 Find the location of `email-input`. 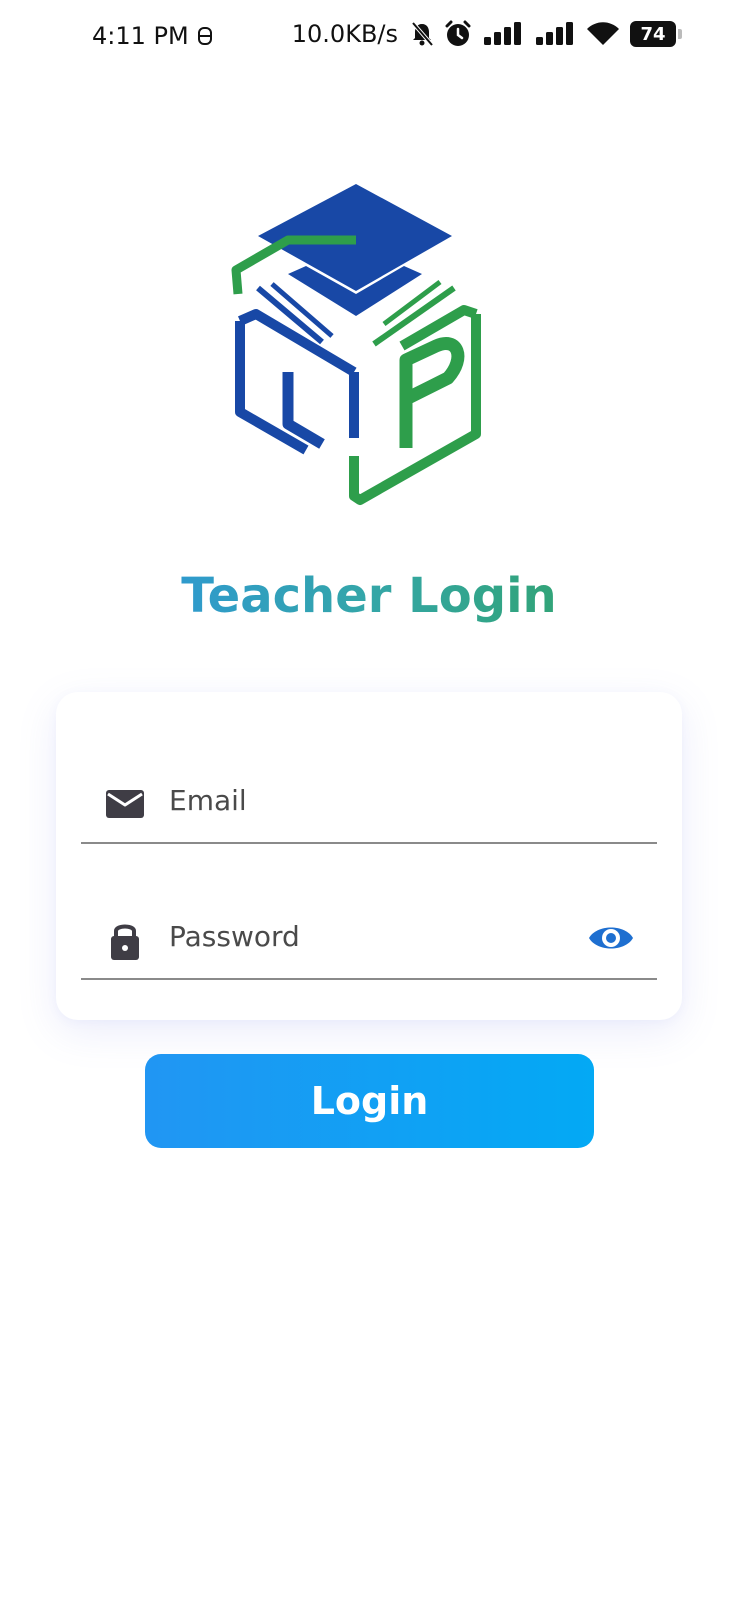

email-input is located at coordinates (369, 800).